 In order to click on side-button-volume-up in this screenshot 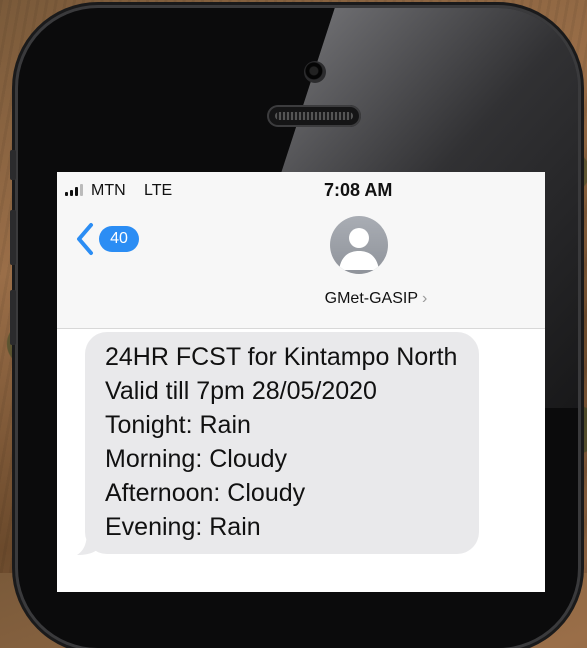, I will do `click(13, 237)`.